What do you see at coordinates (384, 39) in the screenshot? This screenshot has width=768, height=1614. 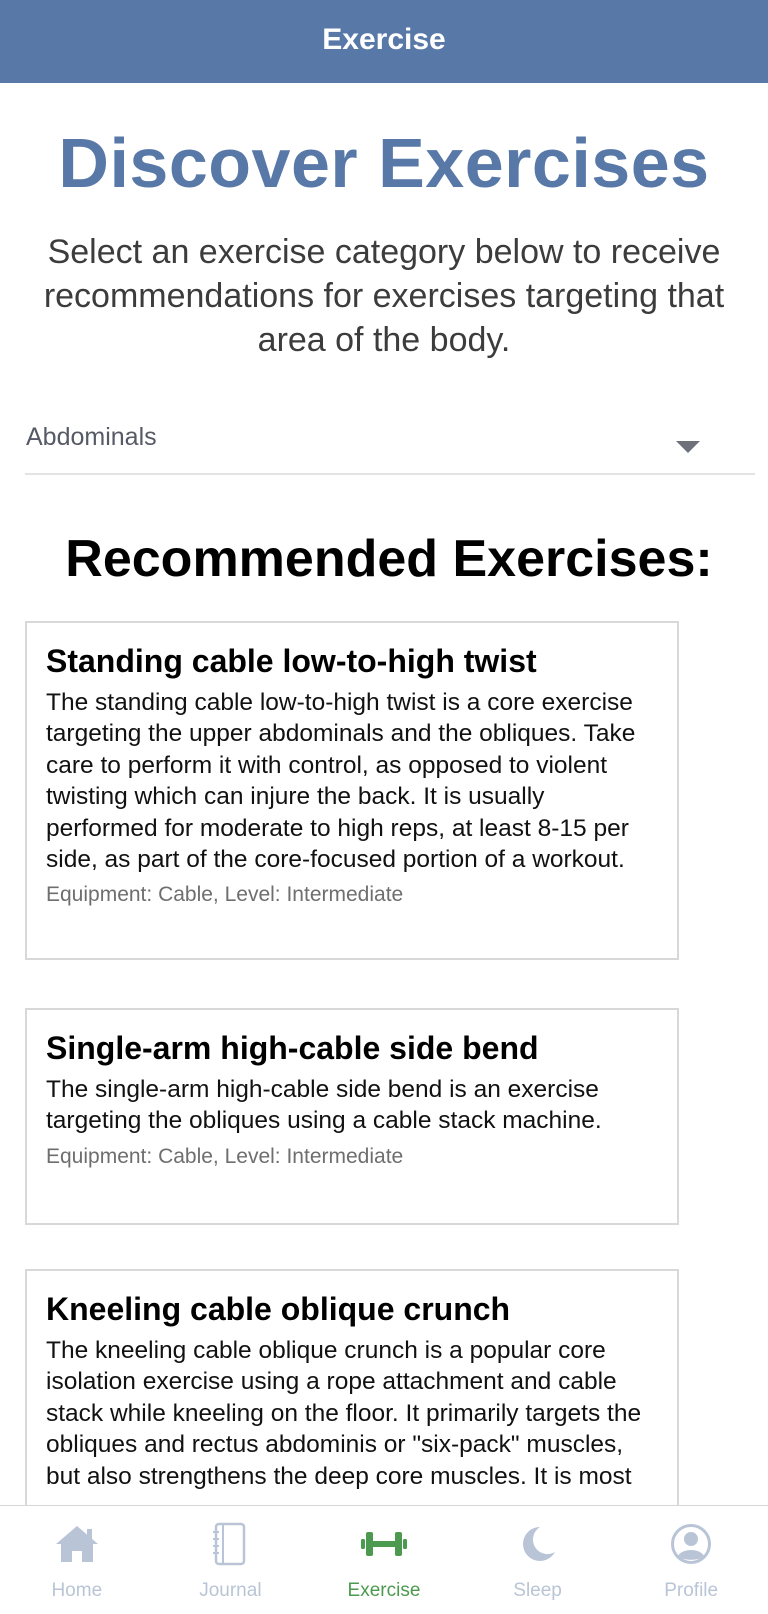 I see `screen-title: Exercise` at bounding box center [384, 39].